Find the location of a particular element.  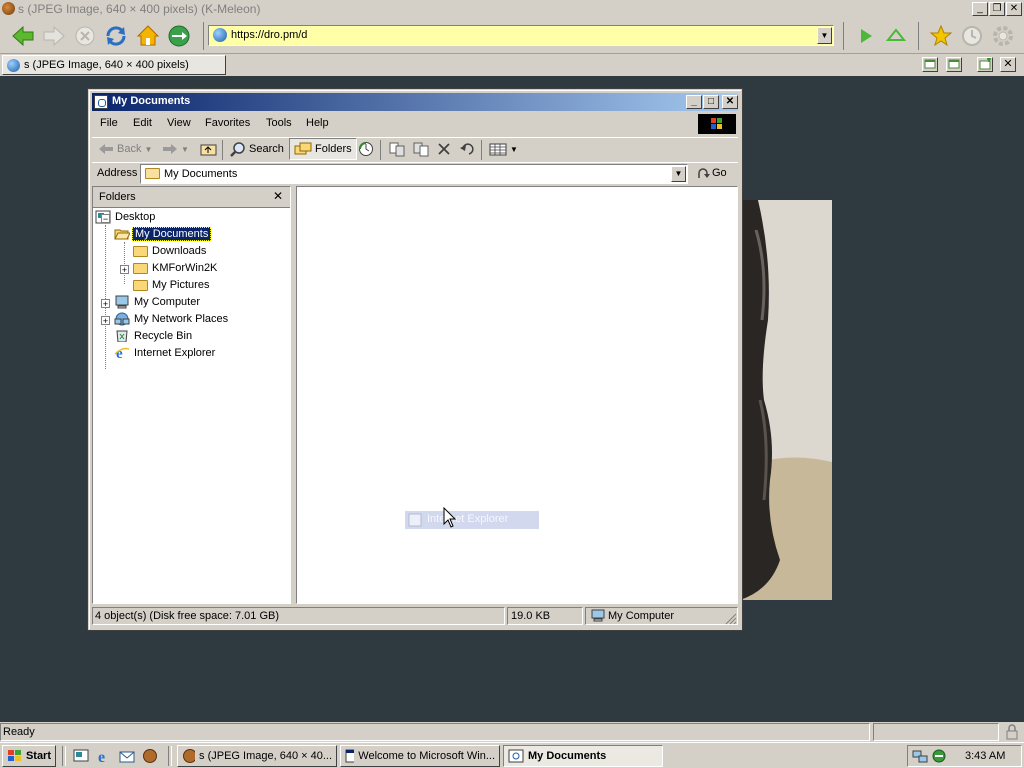

move-to-icon is located at coordinates (397, 149).